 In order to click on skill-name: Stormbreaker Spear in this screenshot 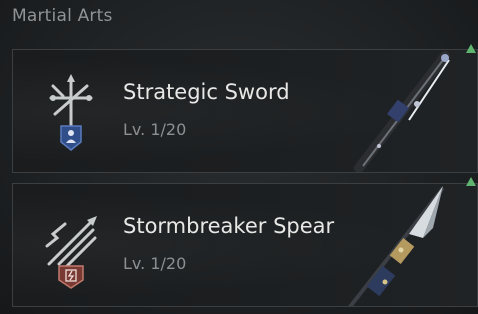, I will do `click(229, 226)`.